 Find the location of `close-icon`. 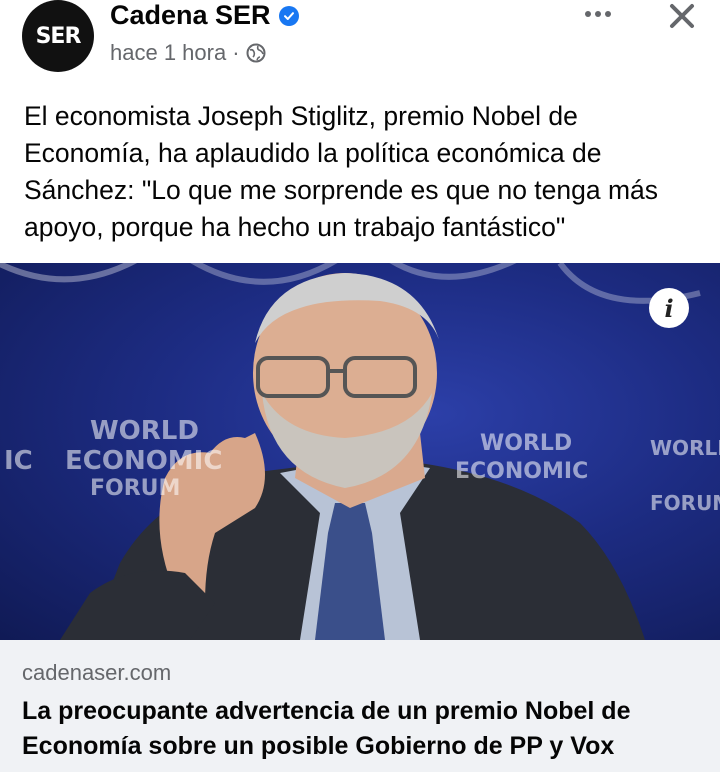

close-icon is located at coordinates (682, 19).